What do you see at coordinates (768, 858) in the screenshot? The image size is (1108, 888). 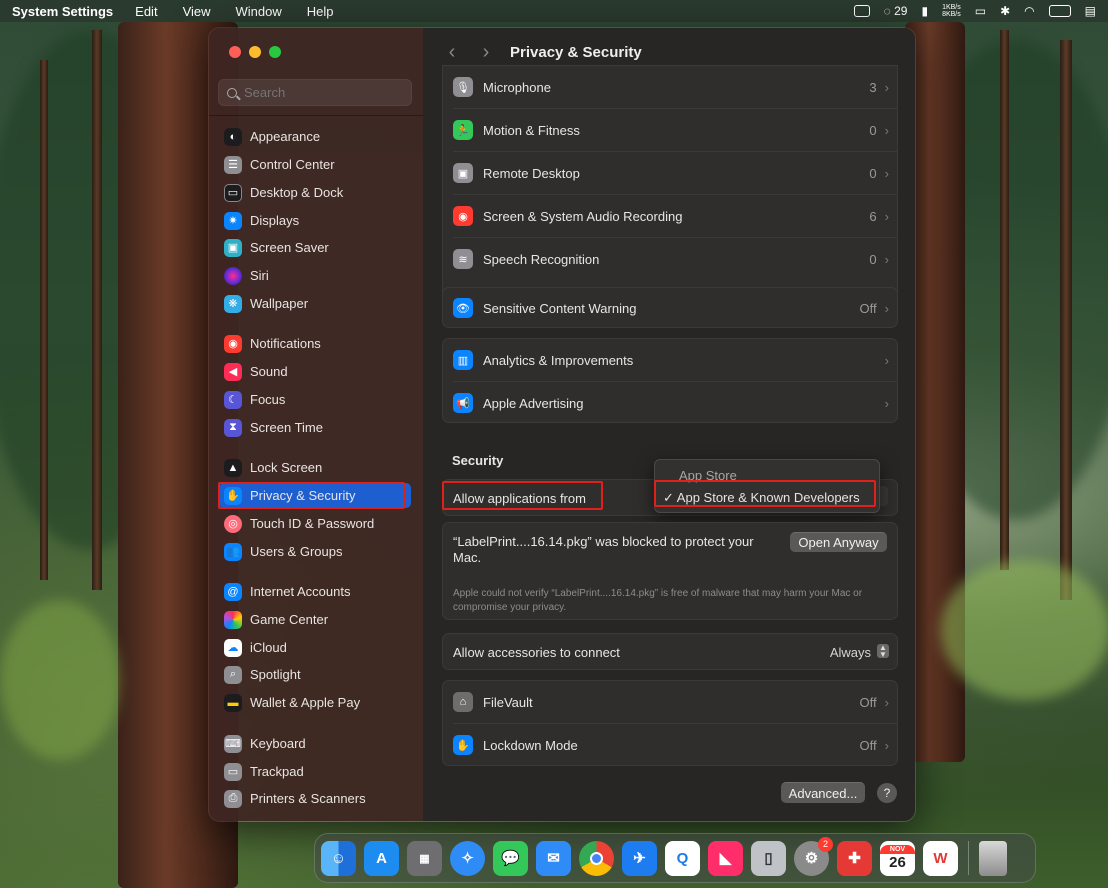 I see `simulator-icon: ▯` at bounding box center [768, 858].